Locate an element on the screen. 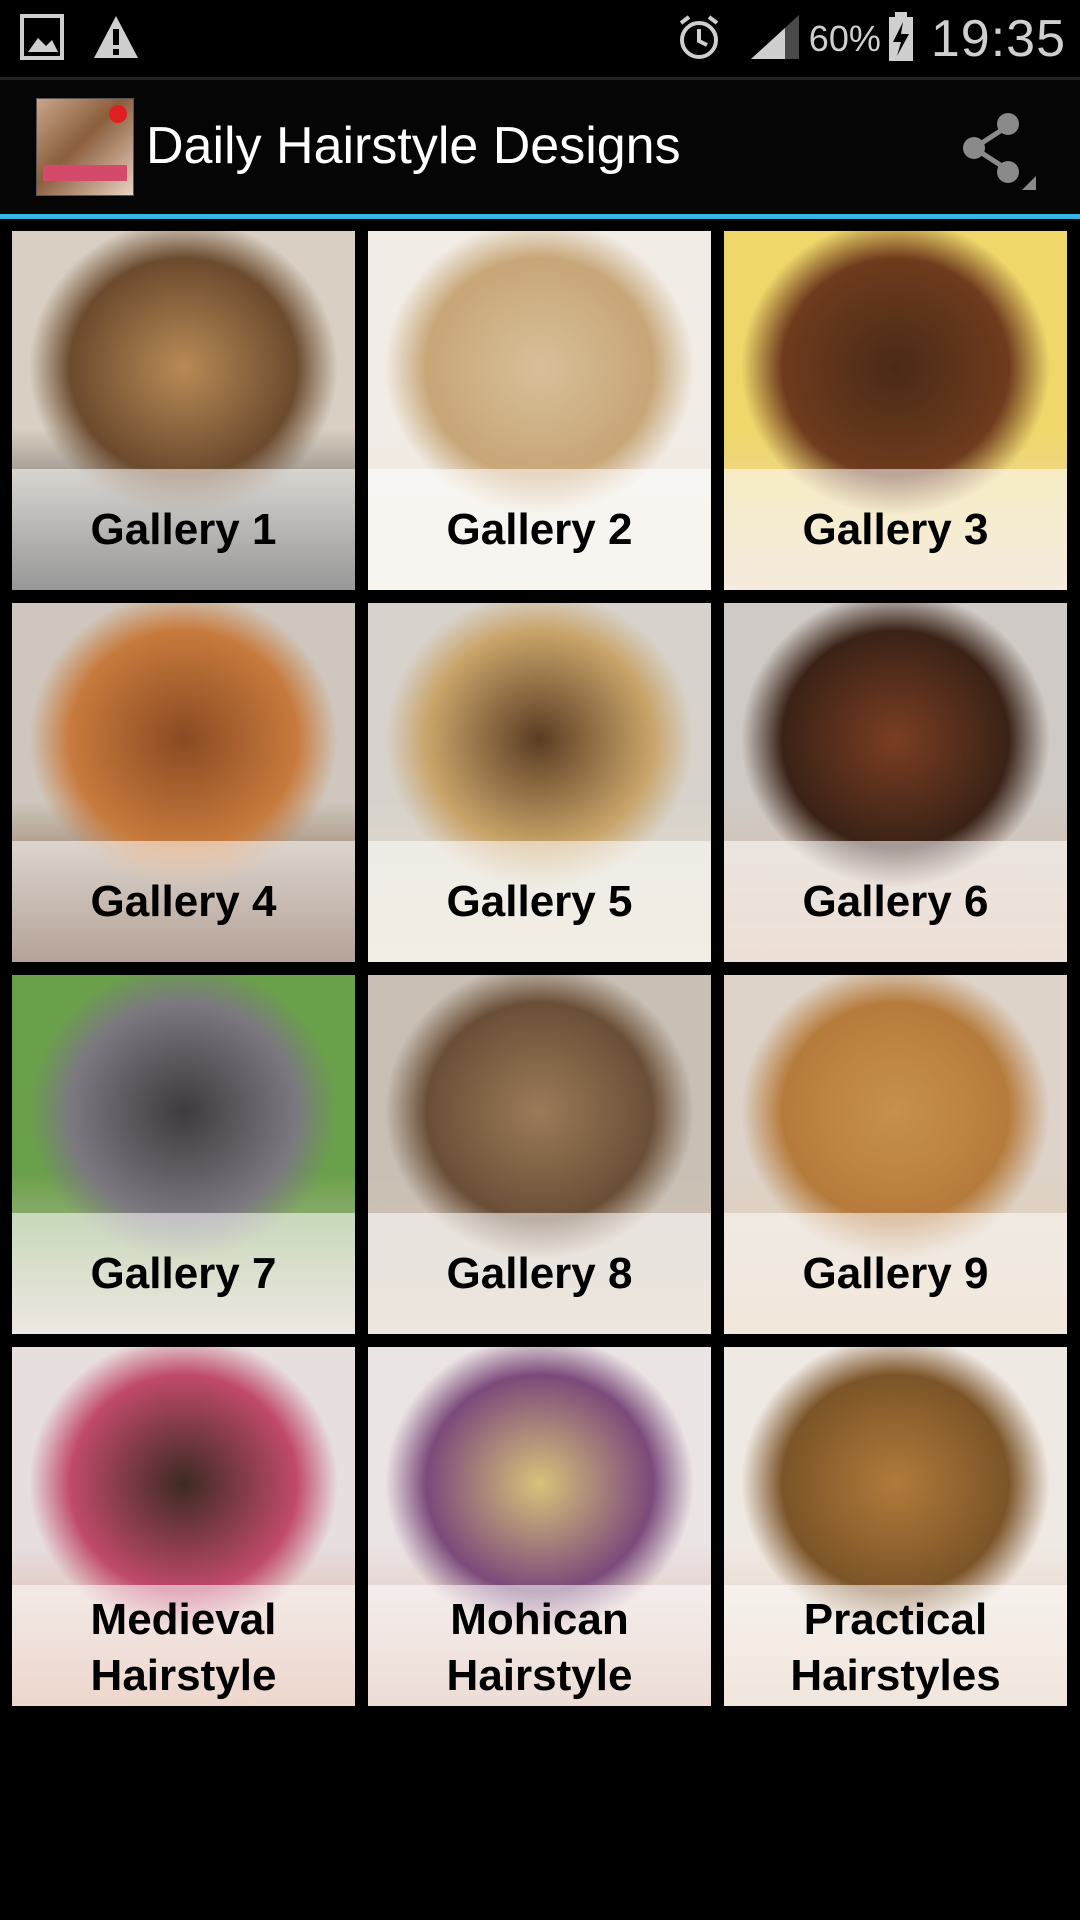 The image size is (1080, 1920). tile-label: Gallery 3 is located at coordinates (895, 529).